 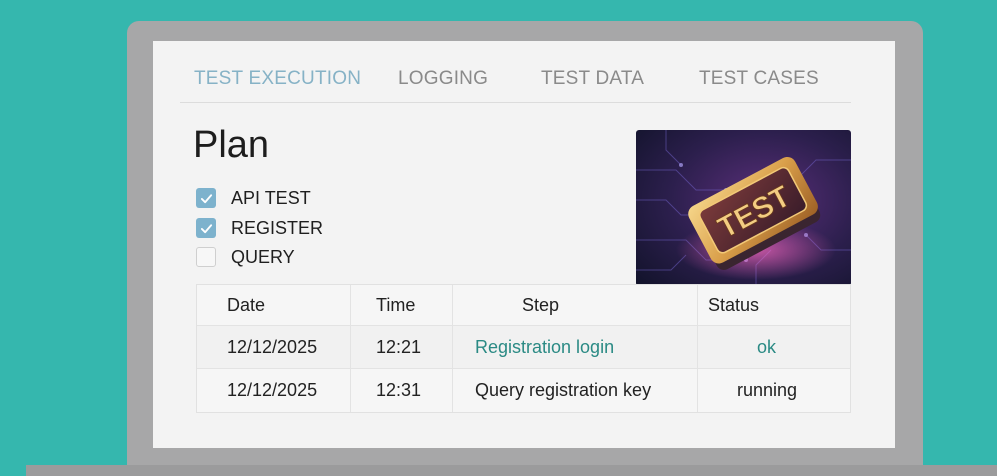 I want to click on register-checkbox, so click(x=206, y=228).